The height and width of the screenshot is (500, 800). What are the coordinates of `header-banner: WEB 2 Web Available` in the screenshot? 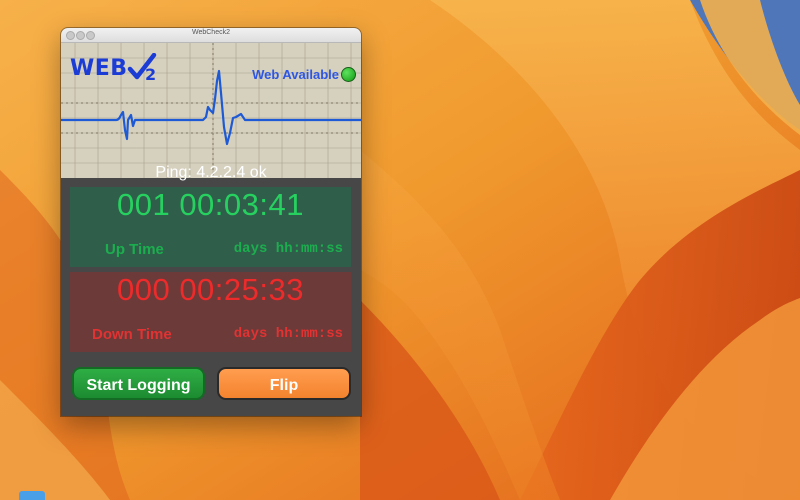 It's located at (211, 110).